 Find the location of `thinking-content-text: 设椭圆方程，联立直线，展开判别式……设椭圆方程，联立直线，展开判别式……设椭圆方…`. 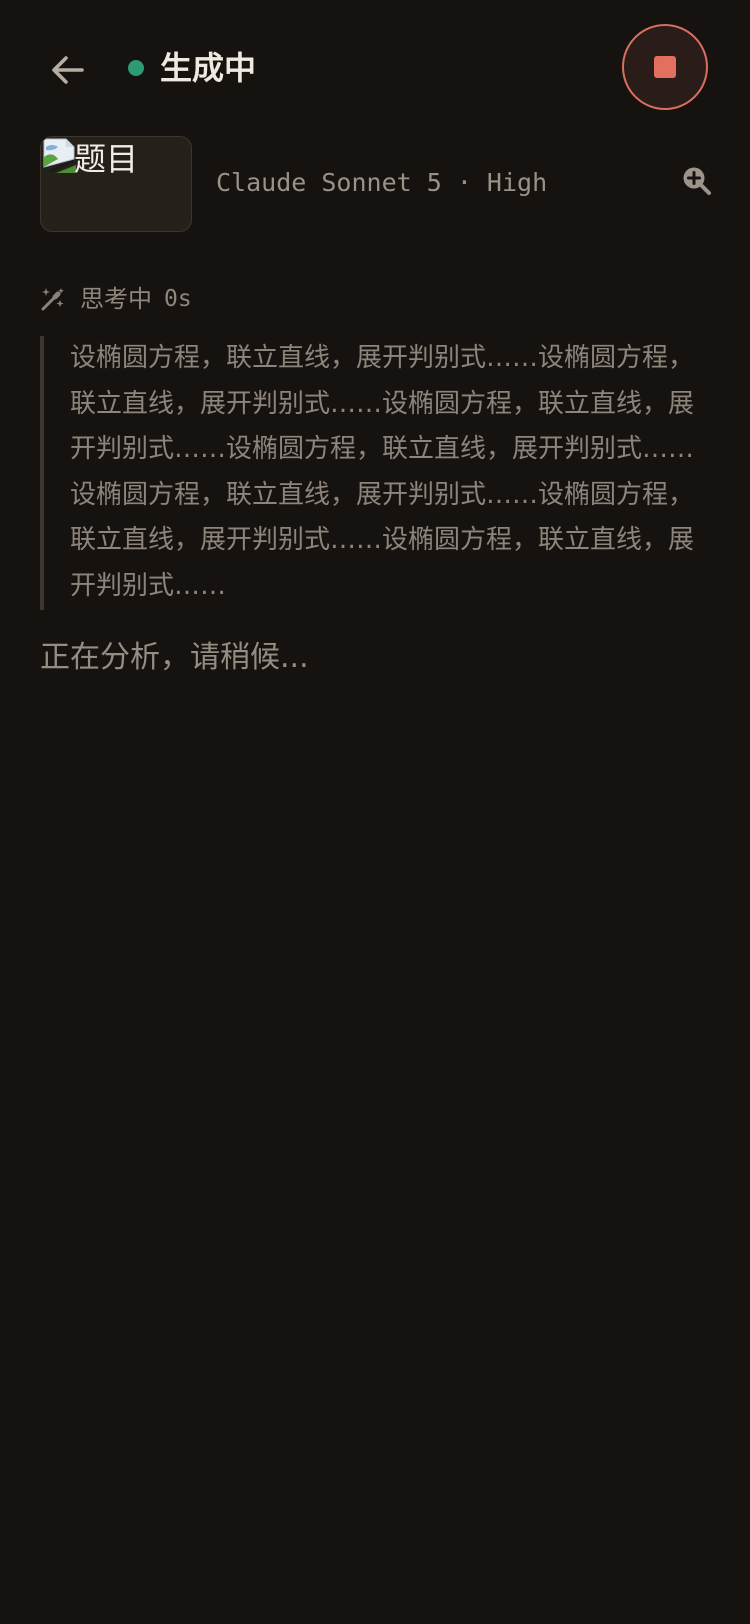

thinking-content-text: 设椭圆方程，联立直线，展开判别式……设椭圆方程，联立直线，展开判别式……设椭圆方… is located at coordinates (382, 472).